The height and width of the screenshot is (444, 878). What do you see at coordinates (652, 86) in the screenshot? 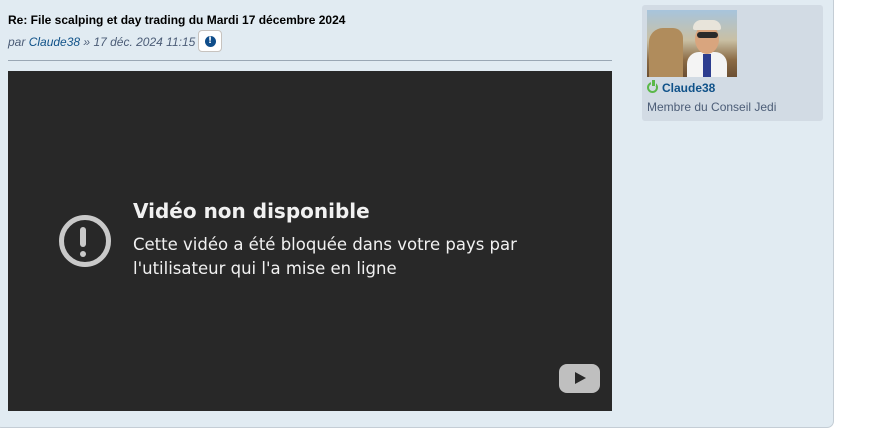
I see `online-power-icon` at bounding box center [652, 86].